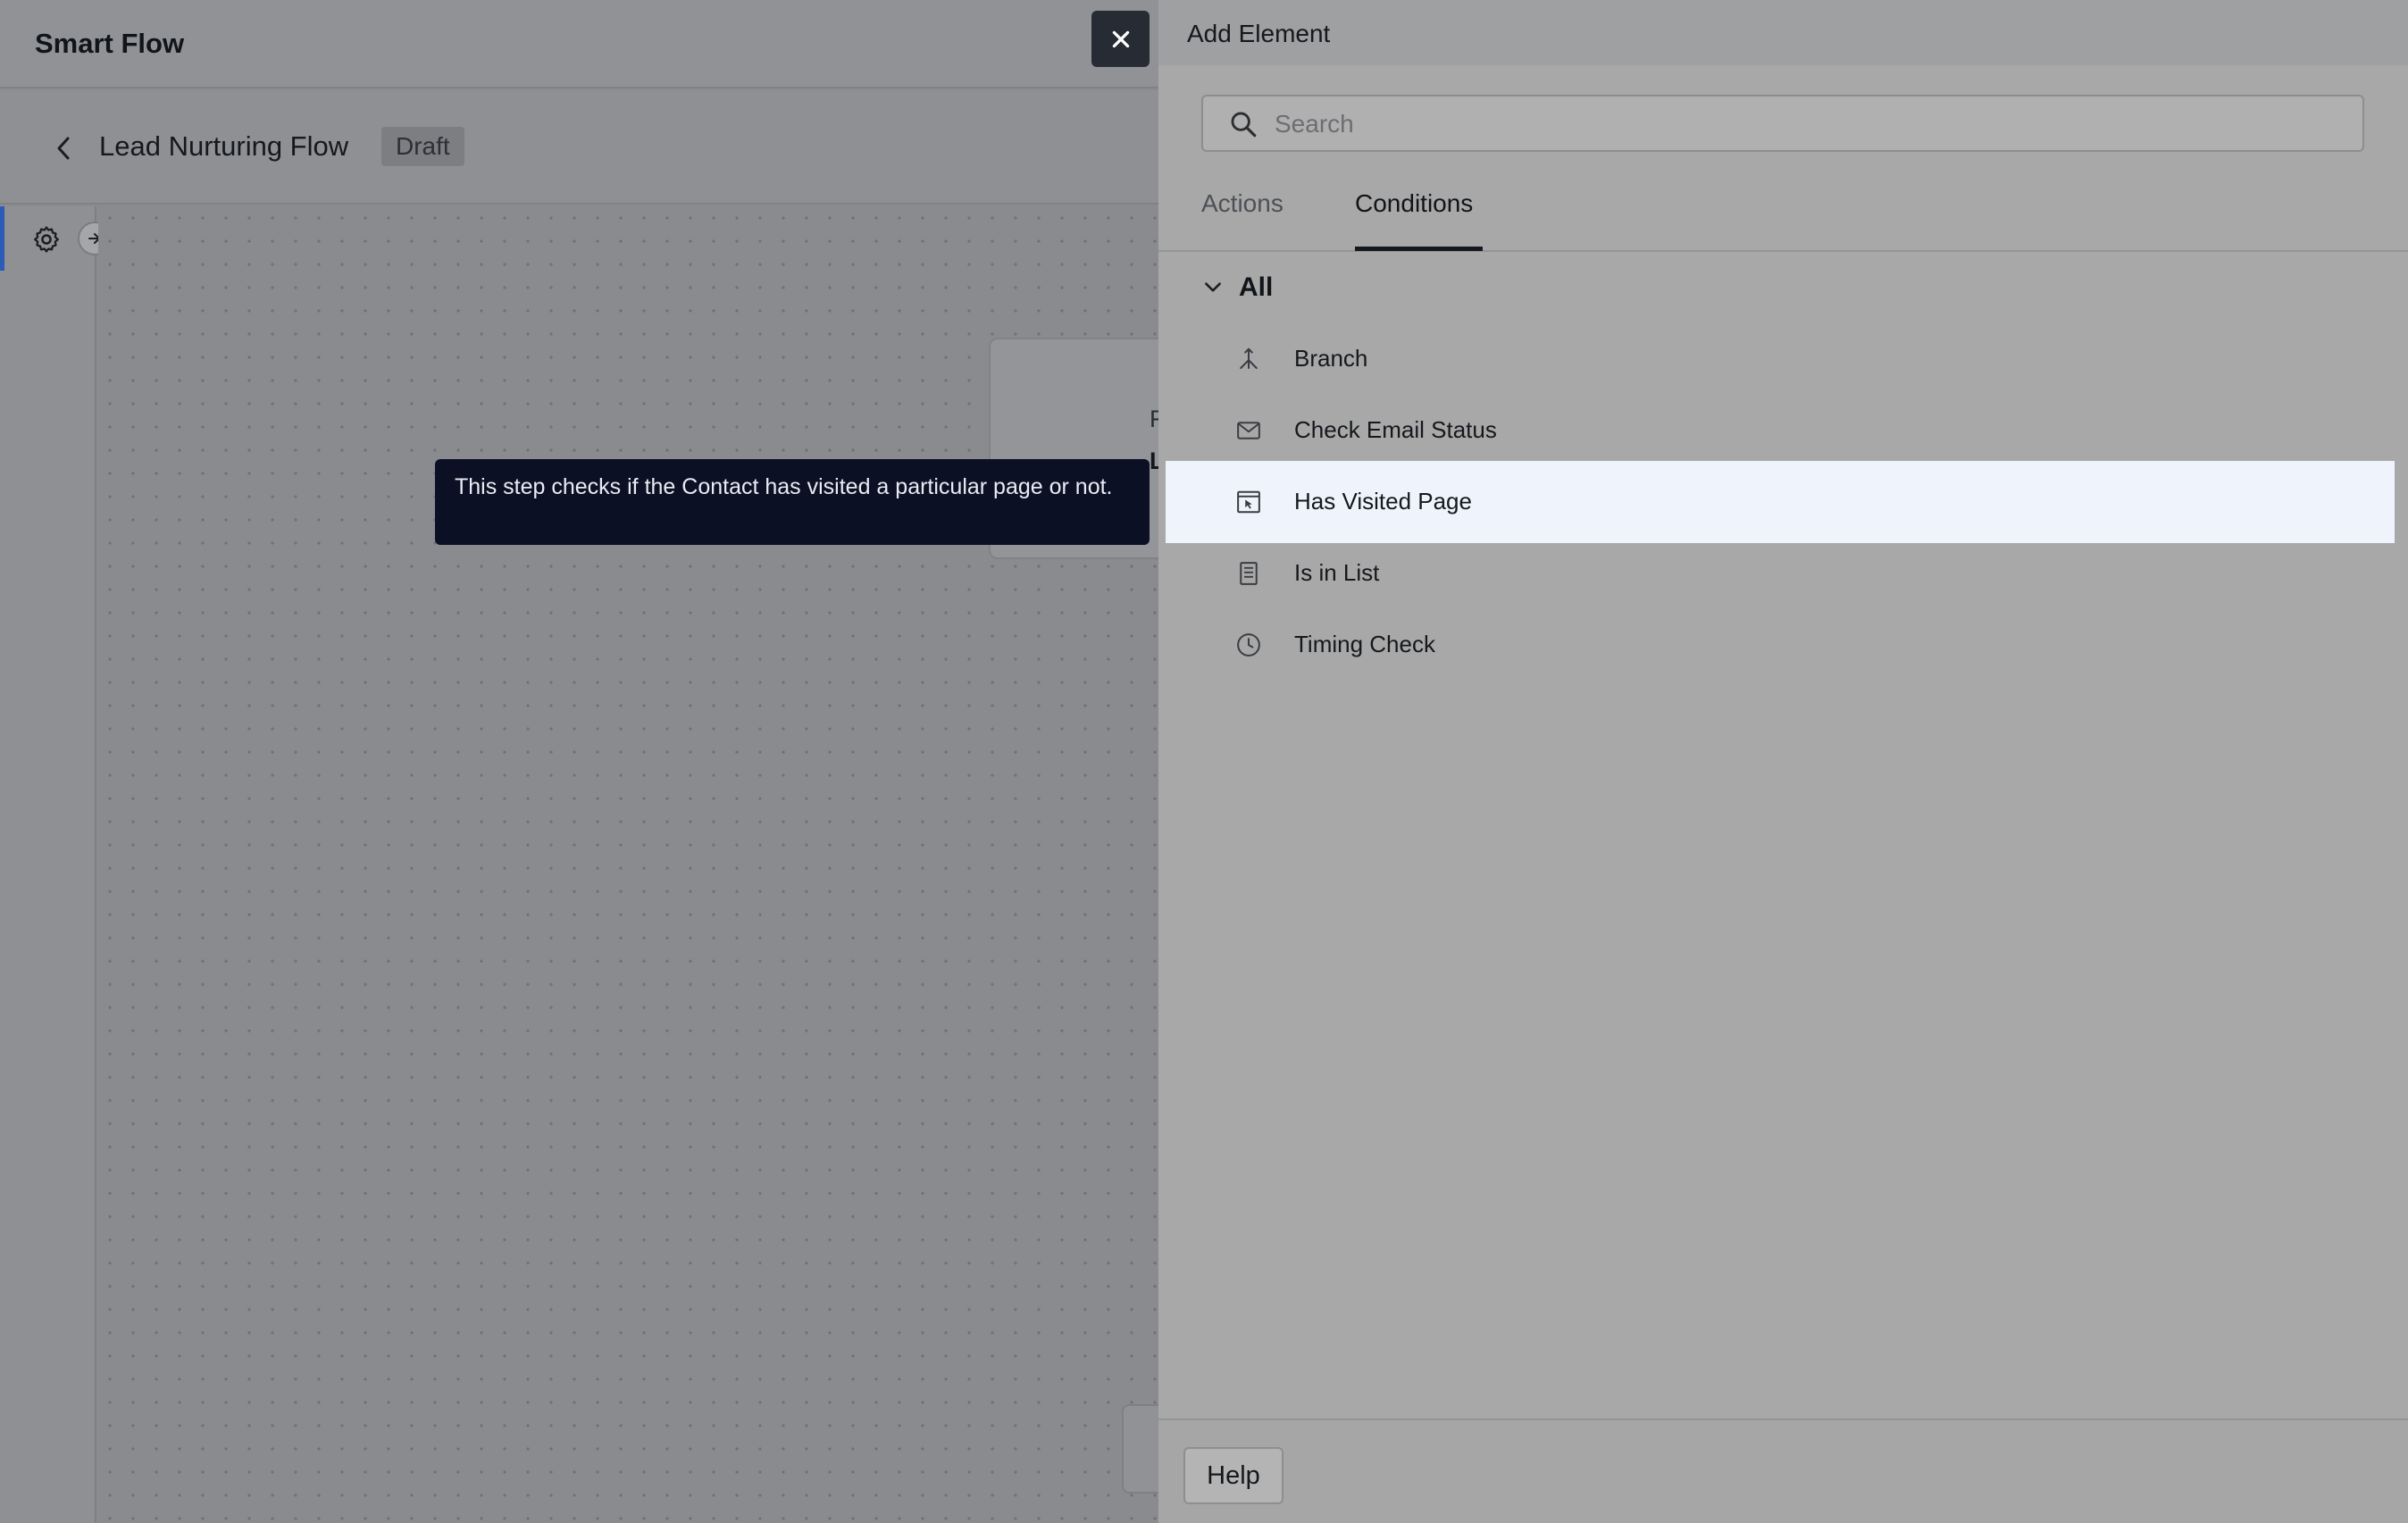  What do you see at coordinates (1414, 220) in the screenshot?
I see `tab-conditions: Conditions` at bounding box center [1414, 220].